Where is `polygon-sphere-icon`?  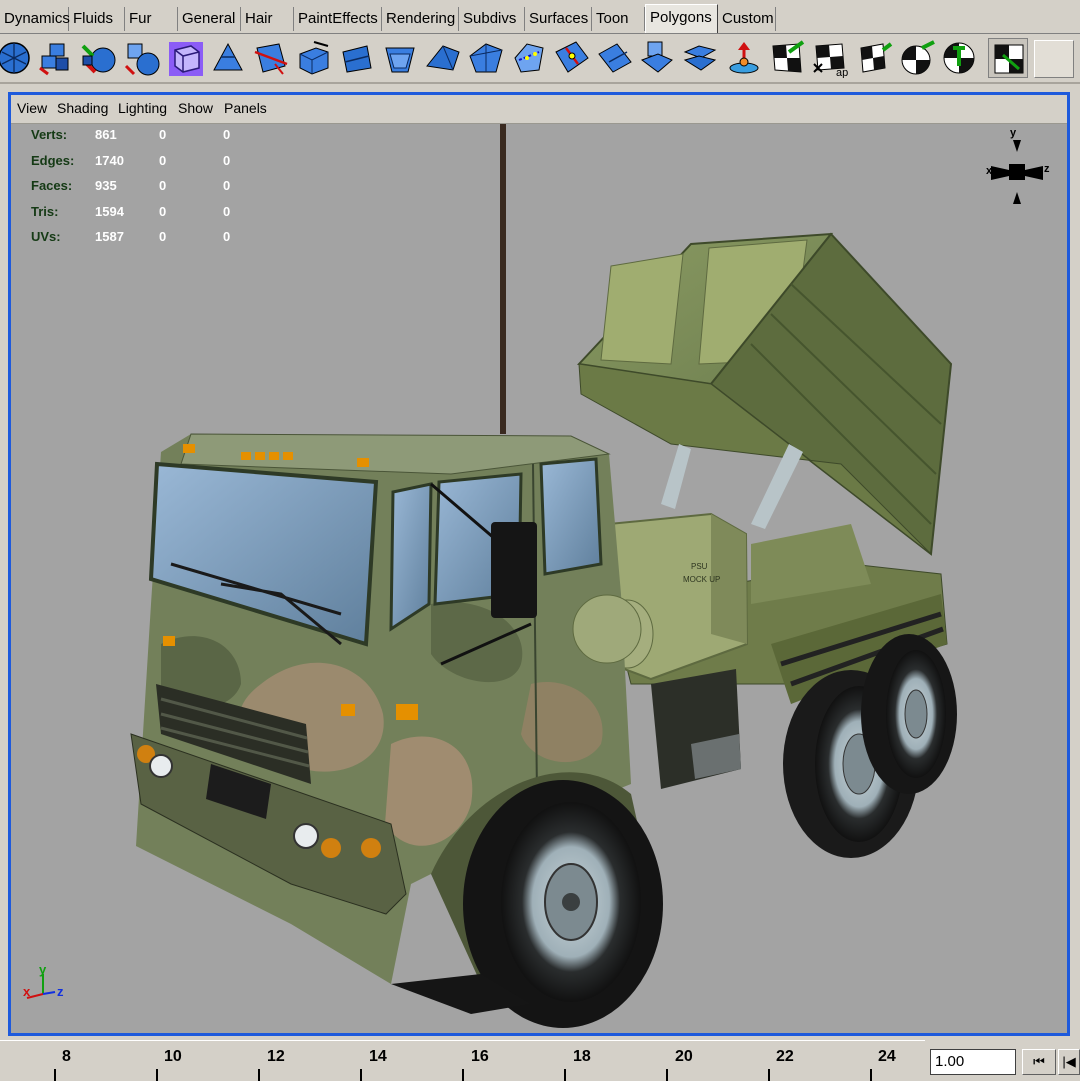
polygon-sphere-icon is located at coordinates (17, 58).